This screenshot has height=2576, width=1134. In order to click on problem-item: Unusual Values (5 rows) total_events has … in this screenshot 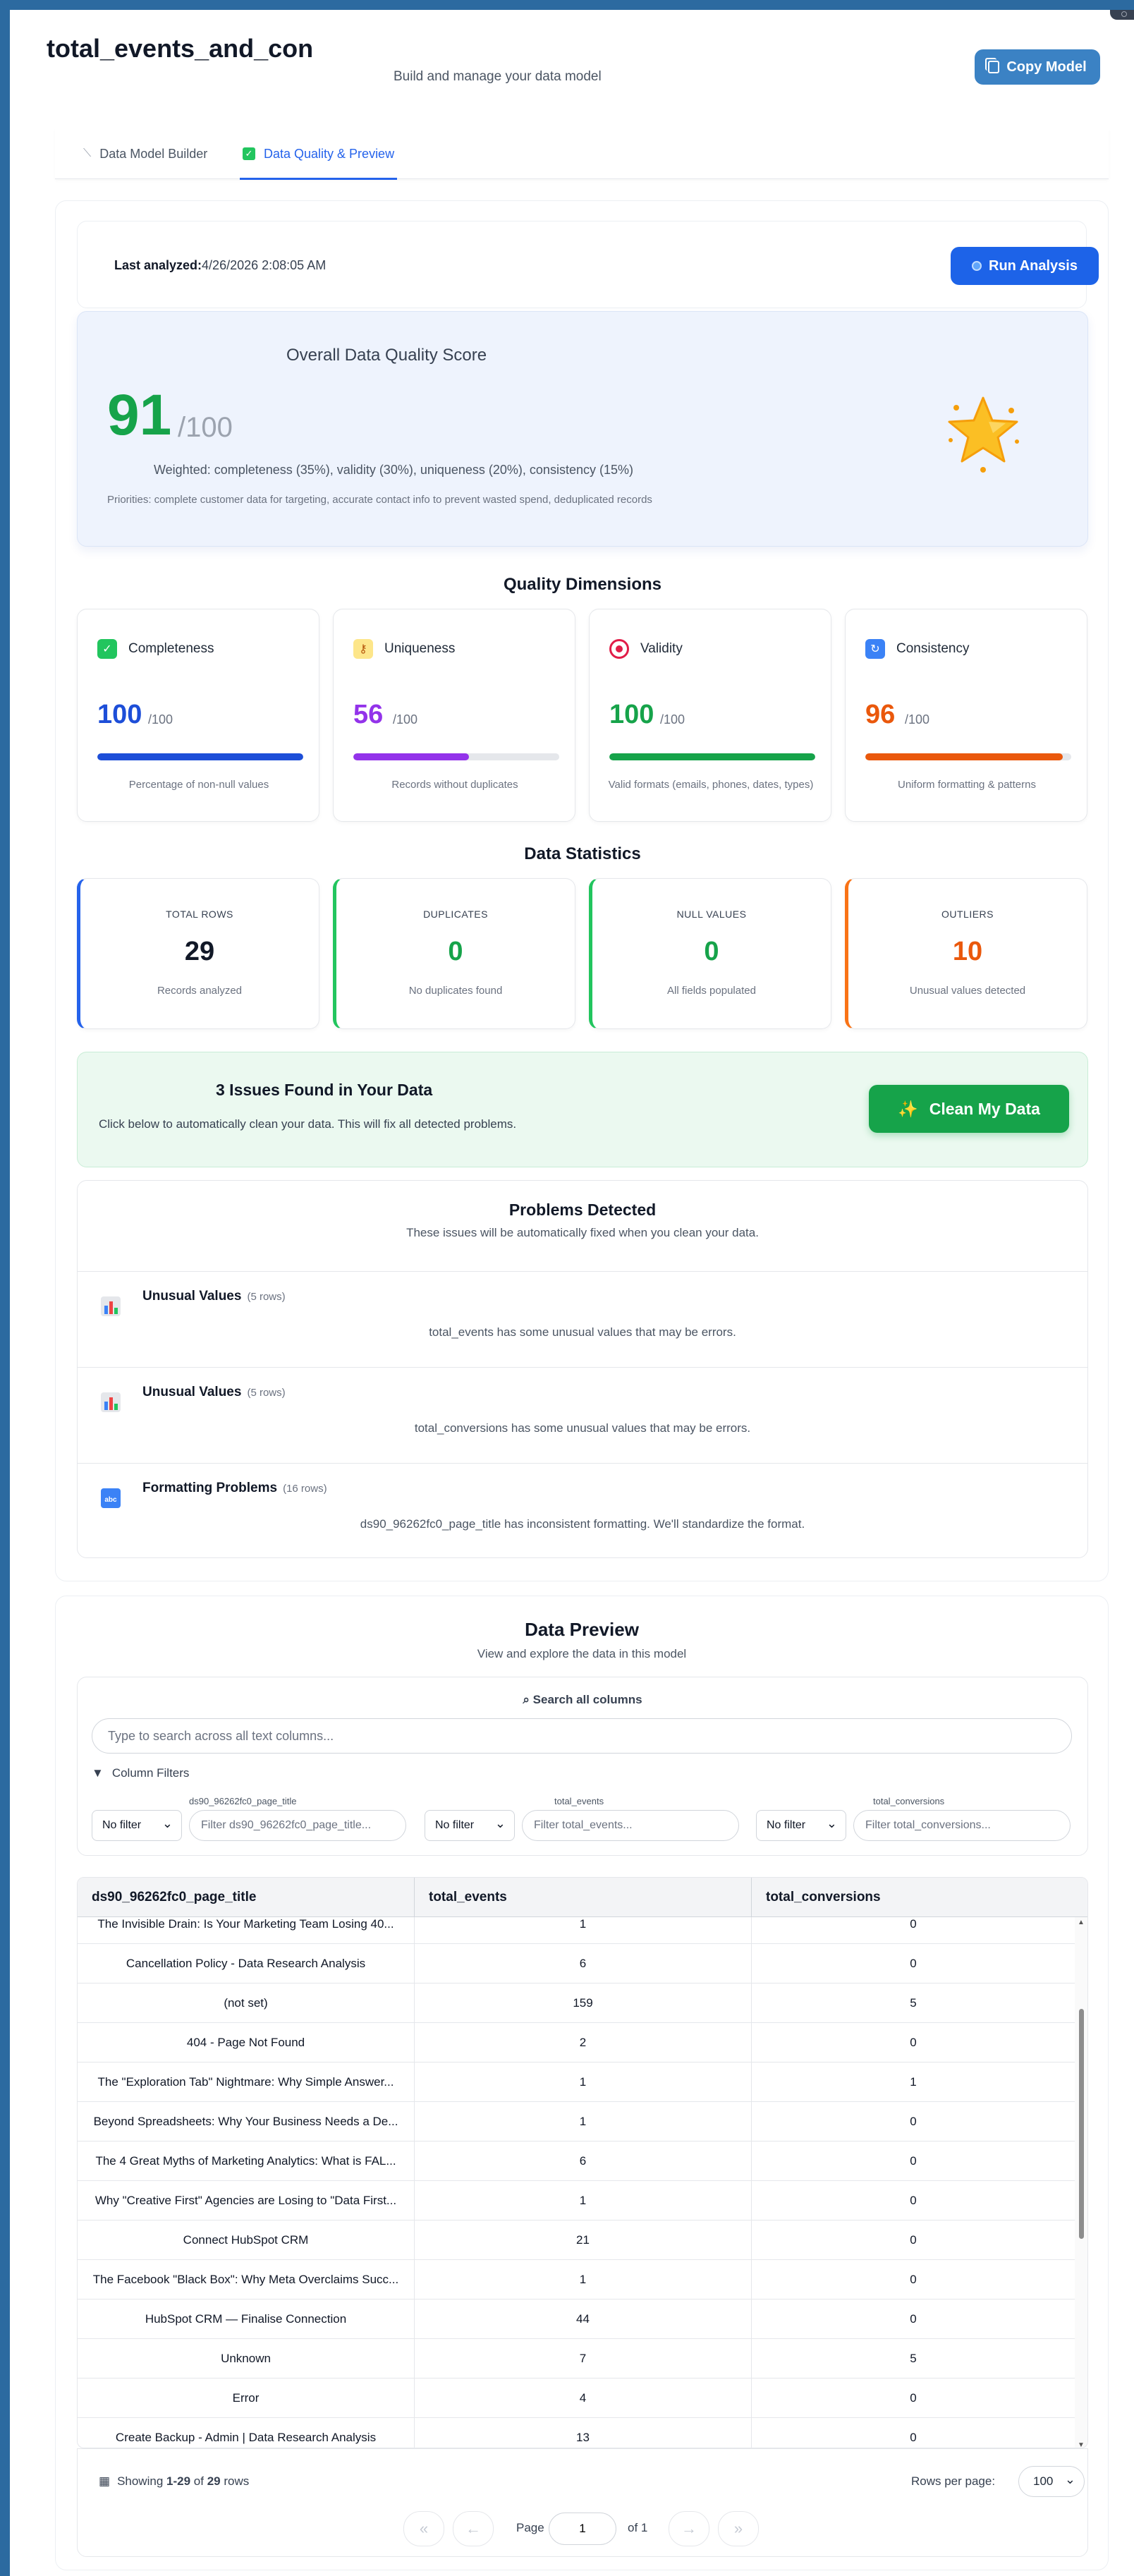, I will do `click(582, 1319)`.